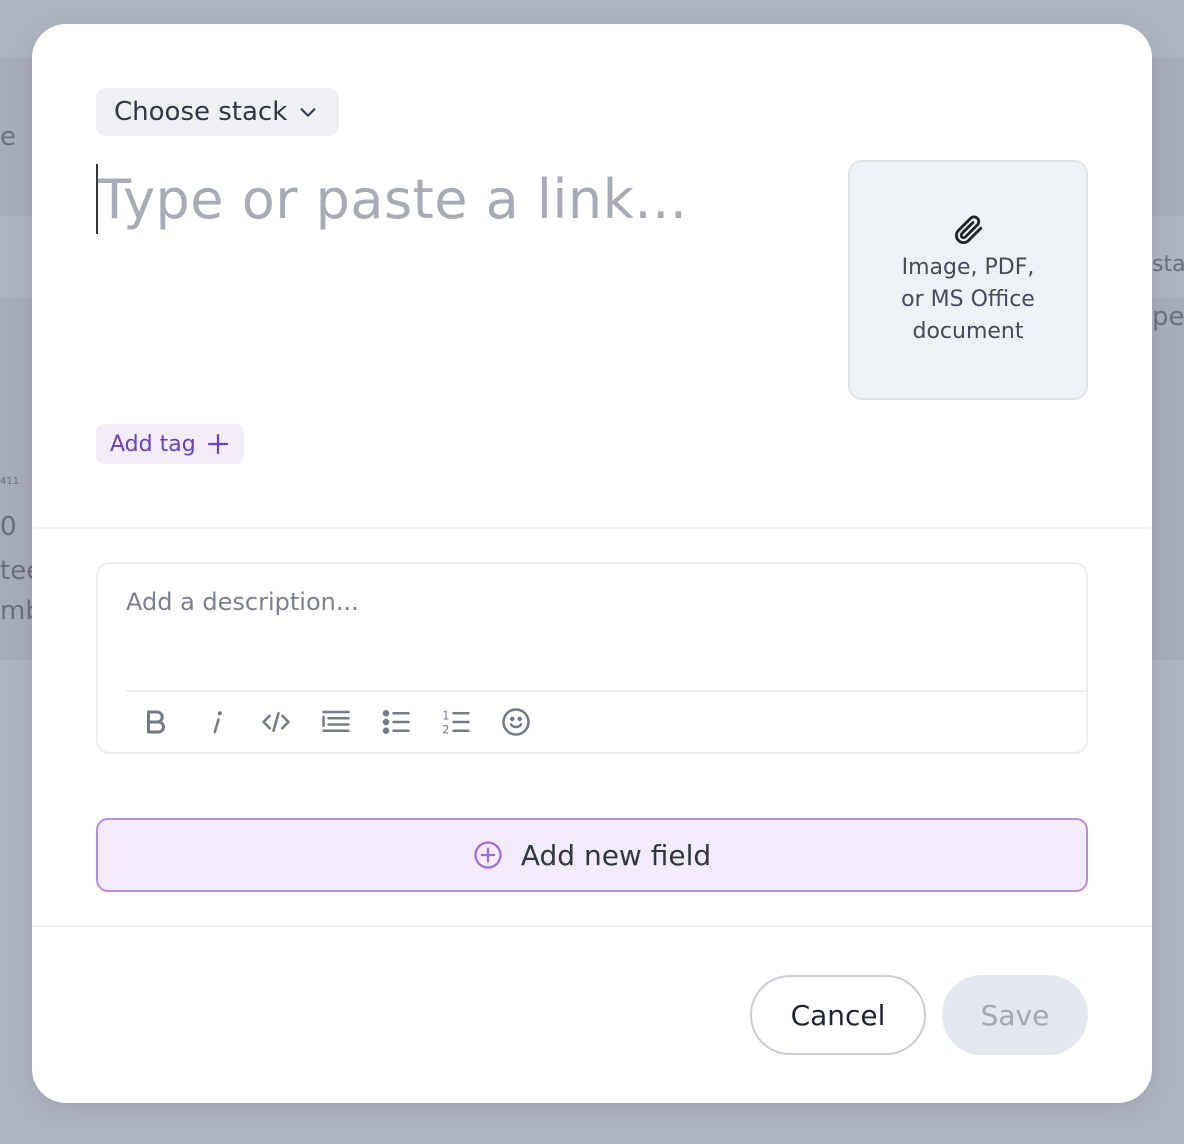  I want to click on add-new-field-label: Add new field, so click(616, 855).